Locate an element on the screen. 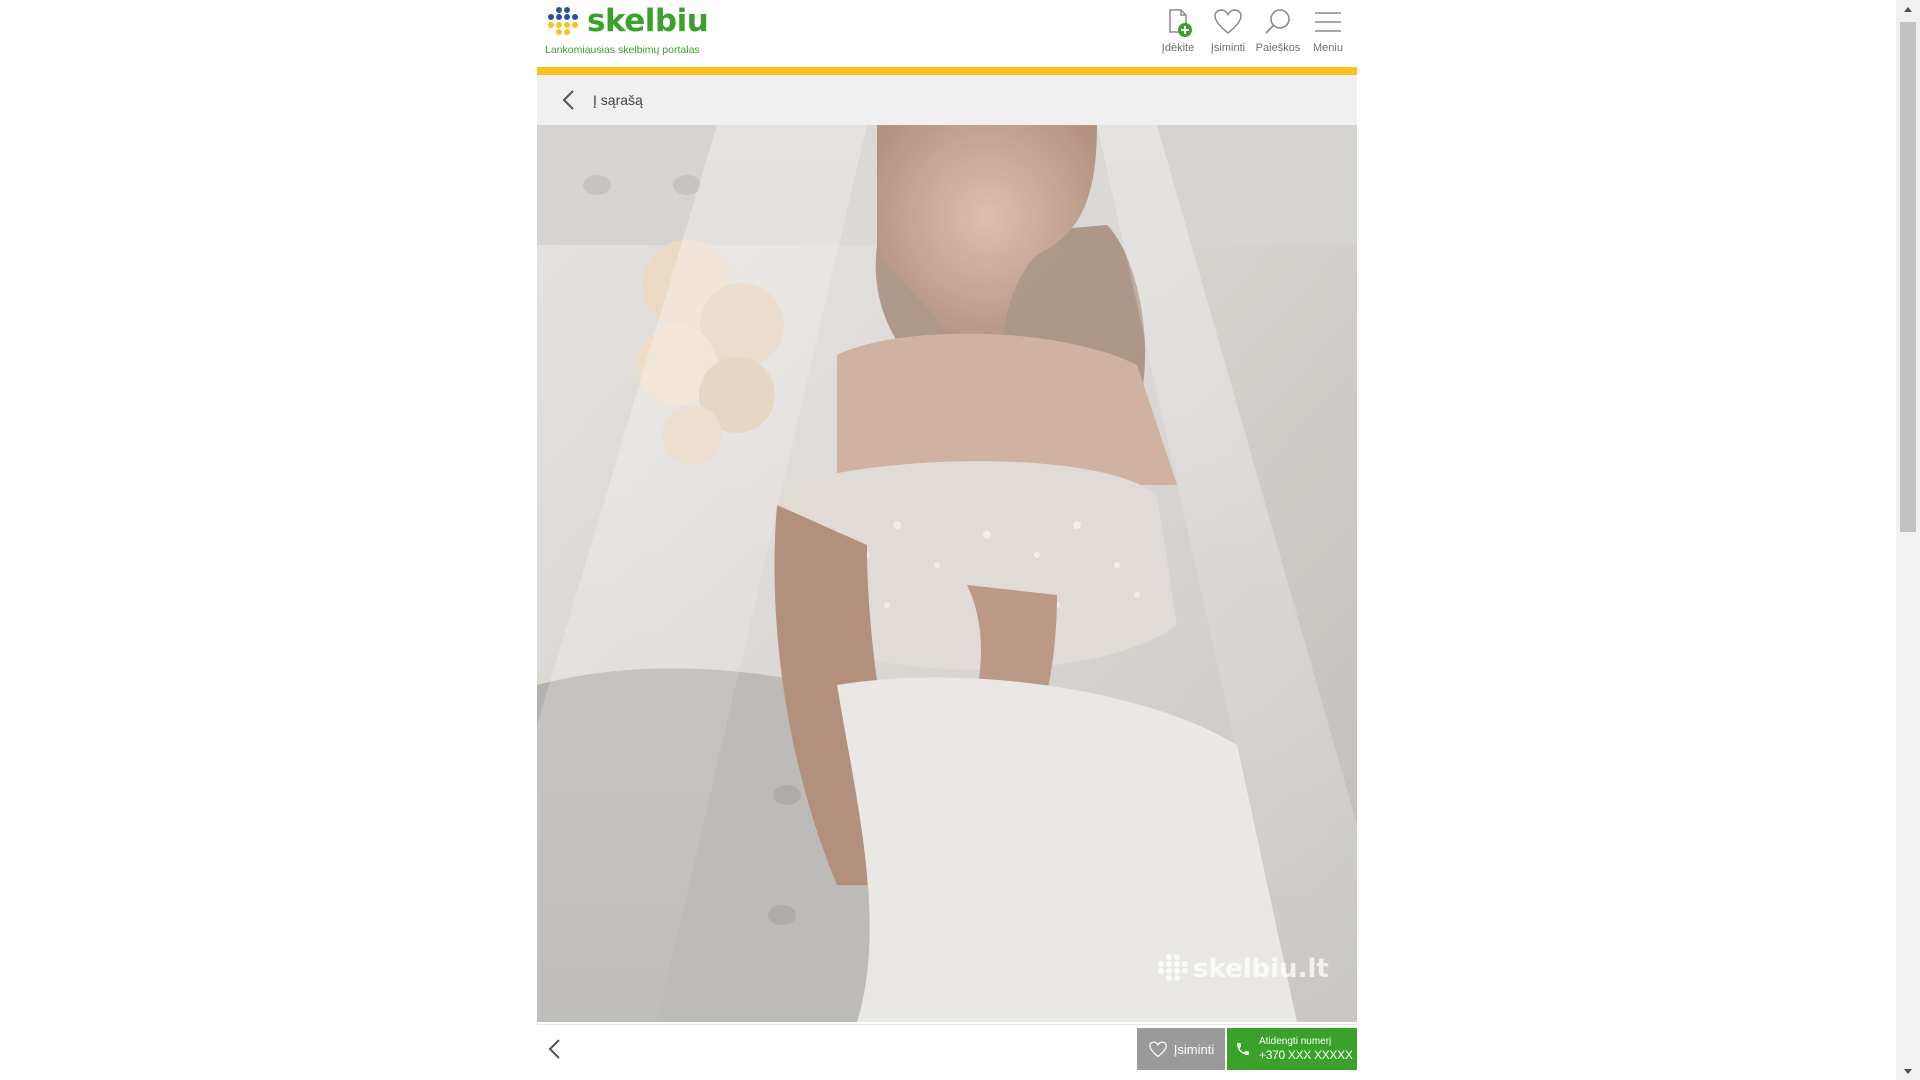  reveal-phone-button: Atidengti numerį +370 XXX XXXXX is located at coordinates (1292, 1049).